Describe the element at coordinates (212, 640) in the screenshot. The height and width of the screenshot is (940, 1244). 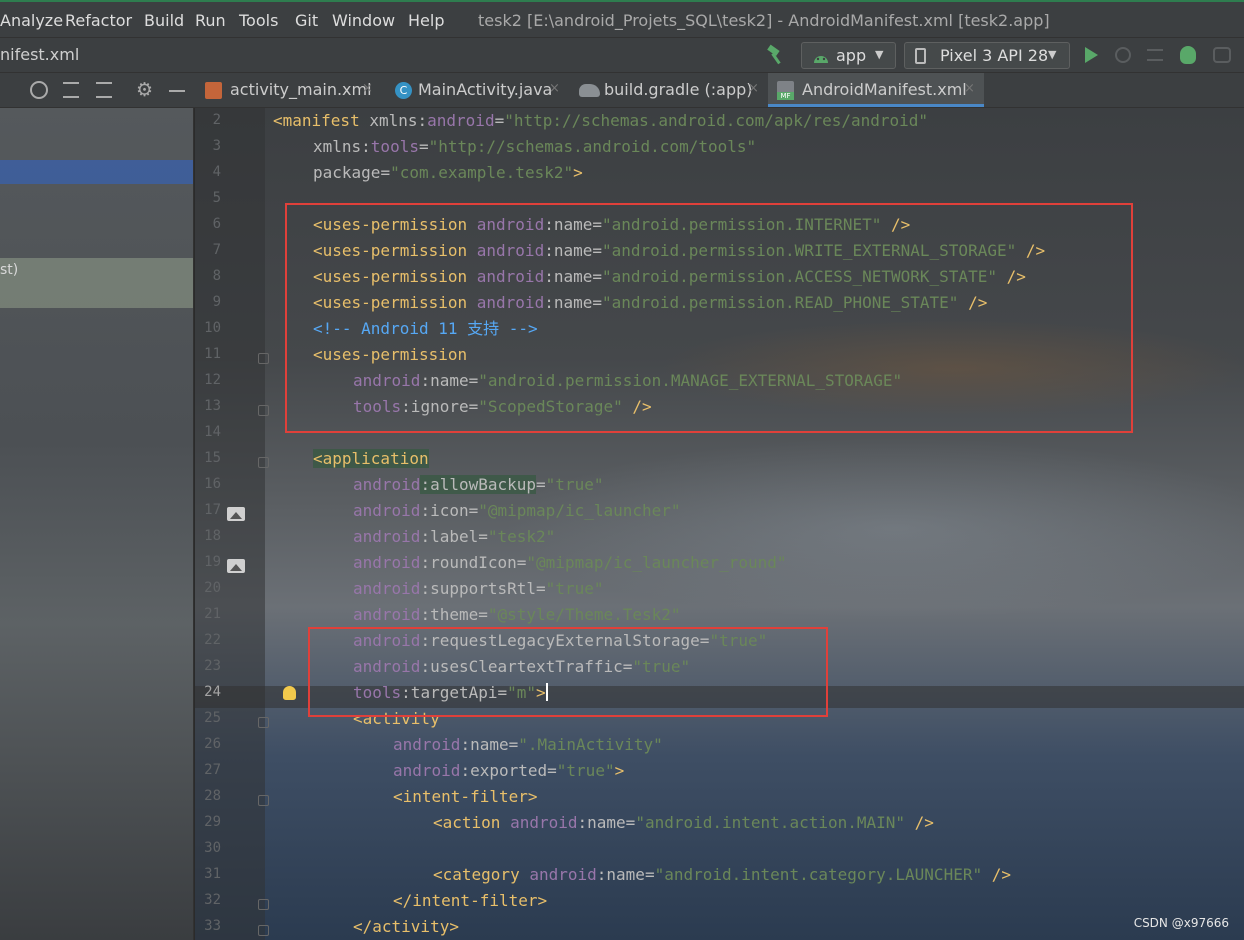
I see `line-number: 22` at that location.